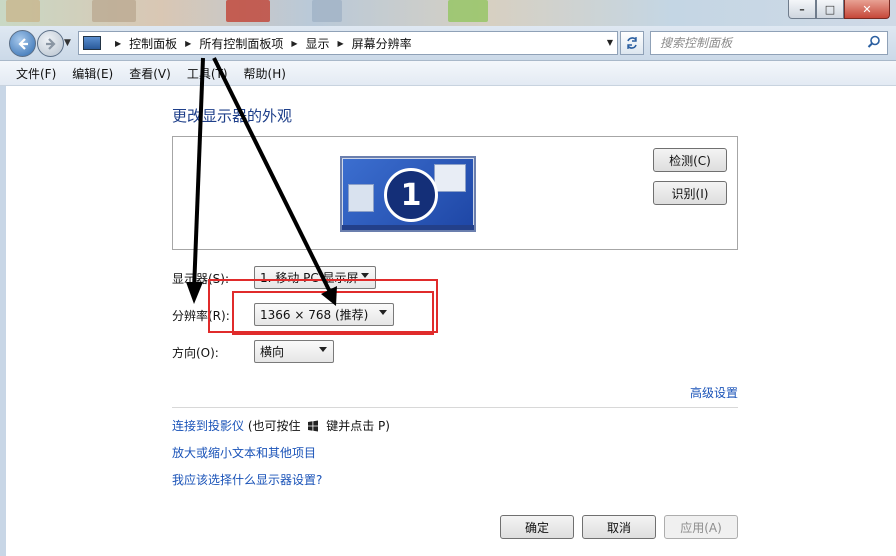  What do you see at coordinates (714, 392) in the screenshot?
I see `advanced-settings-link: 高级设置` at bounding box center [714, 392].